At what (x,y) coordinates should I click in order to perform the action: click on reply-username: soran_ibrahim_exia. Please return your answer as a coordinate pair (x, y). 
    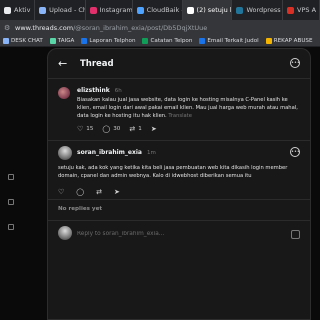
    Looking at the image, I should click on (109, 152).